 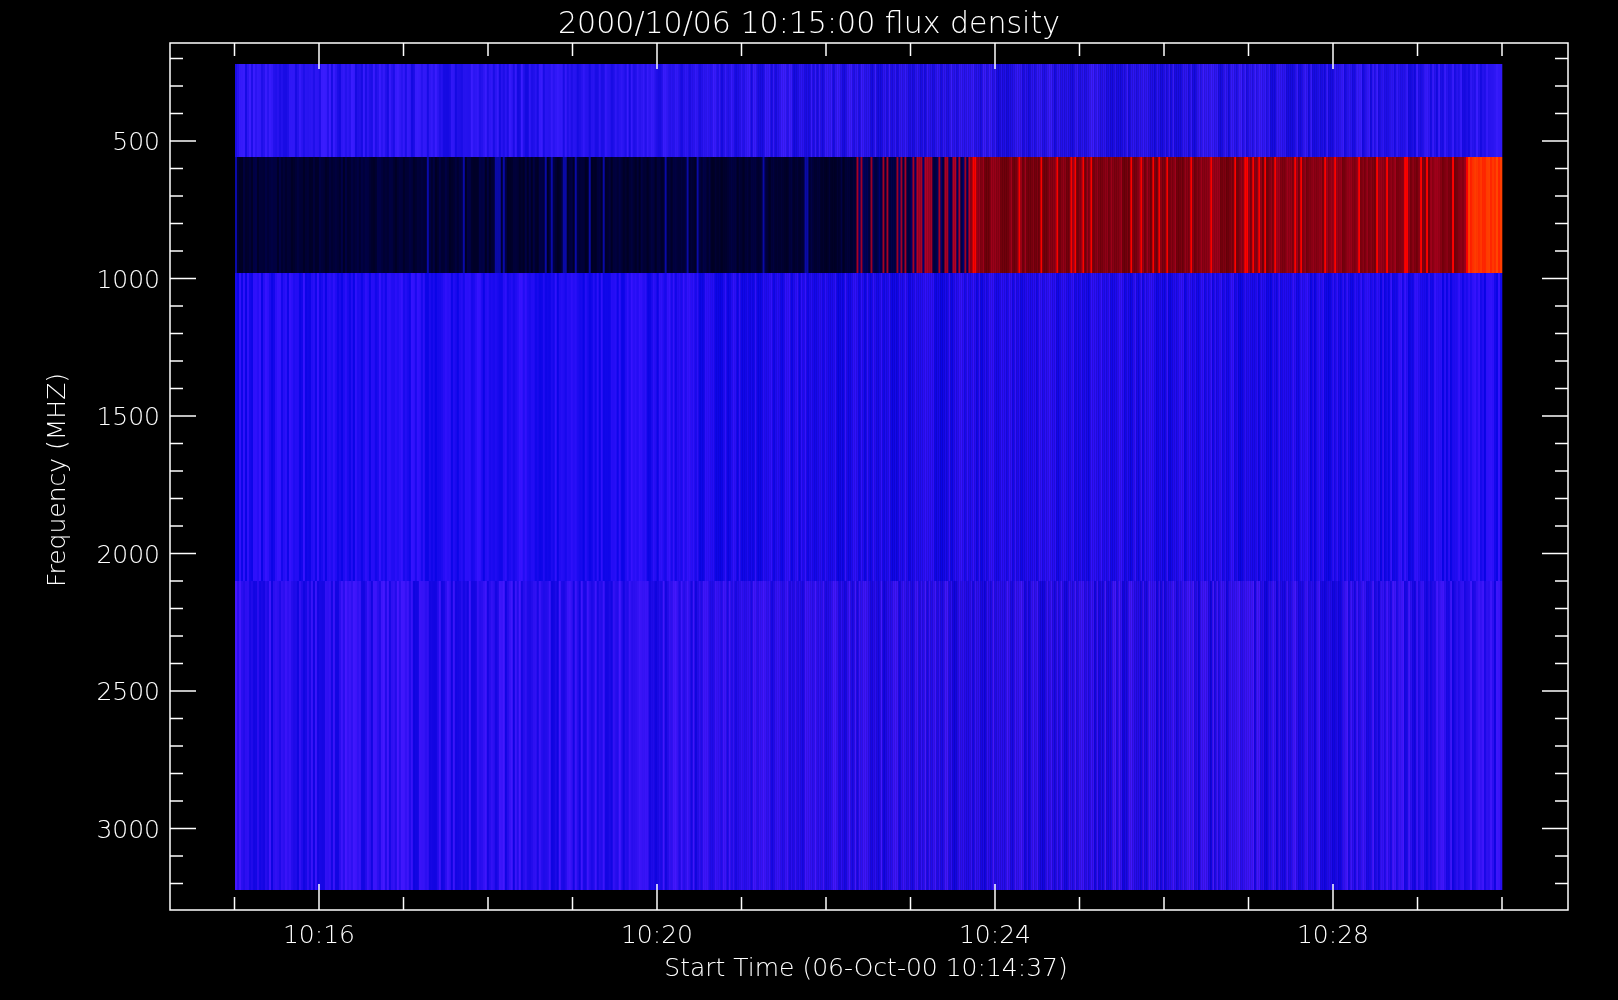 What do you see at coordinates (995, 934) in the screenshot?
I see `x-tick-label: 10:24` at bounding box center [995, 934].